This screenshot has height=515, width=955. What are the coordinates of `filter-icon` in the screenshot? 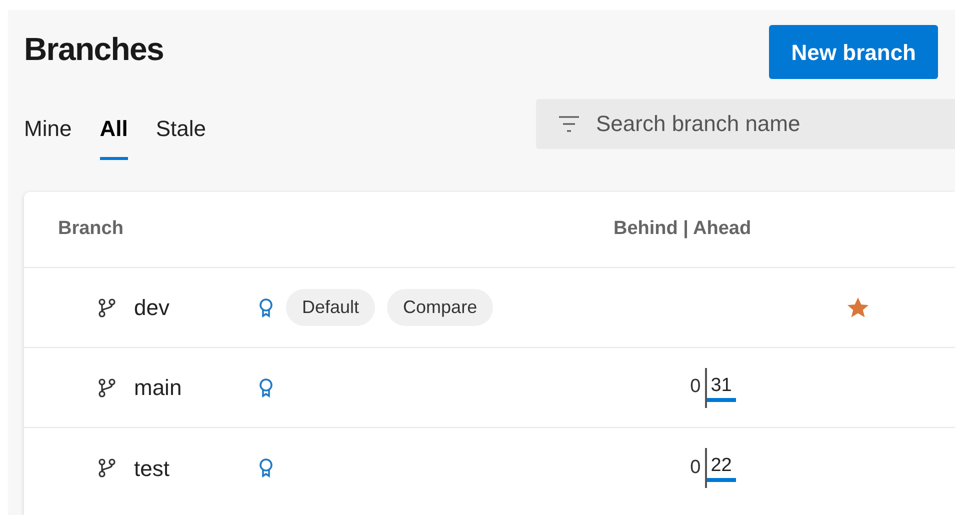 It's located at (569, 124).